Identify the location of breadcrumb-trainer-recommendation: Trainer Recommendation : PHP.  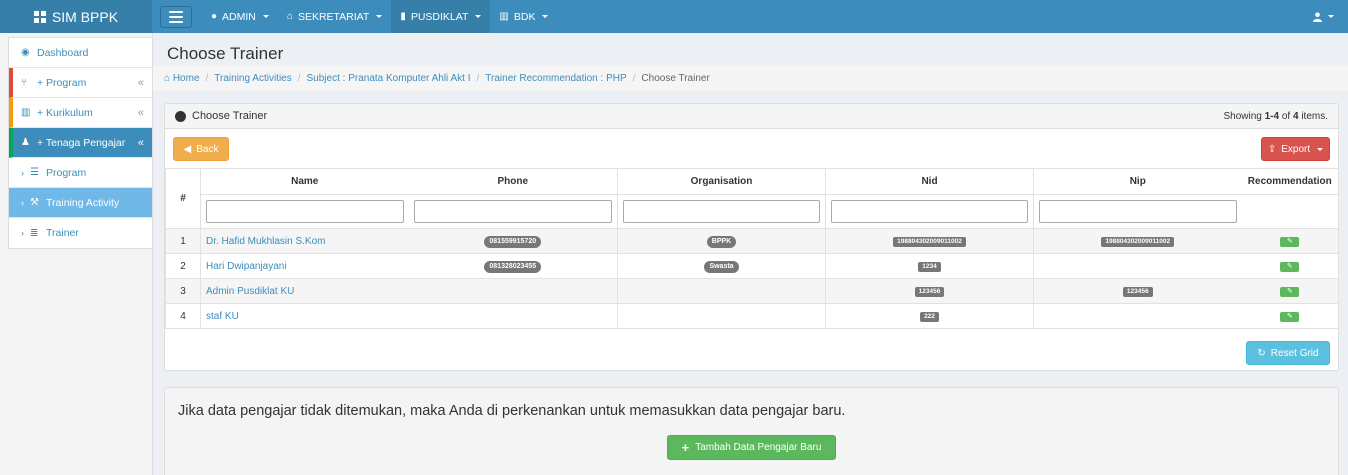
(555, 78).